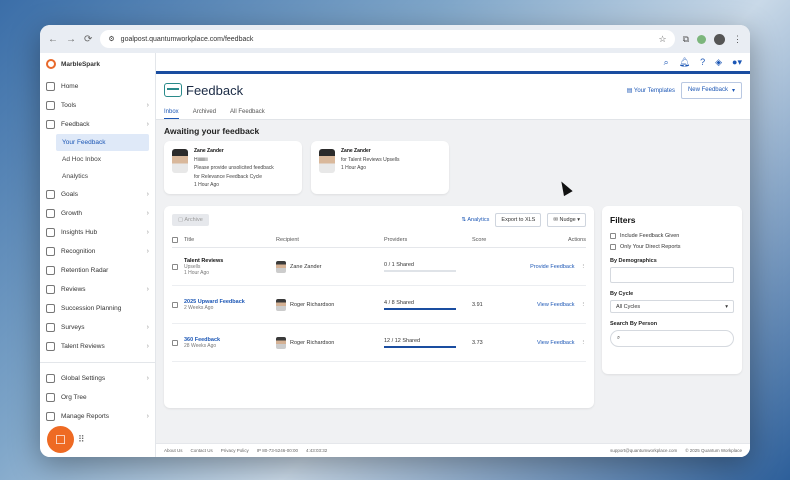  What do you see at coordinates (97, 289) in the screenshot?
I see `sidebar-item-reviews: Reviews ›` at bounding box center [97, 289].